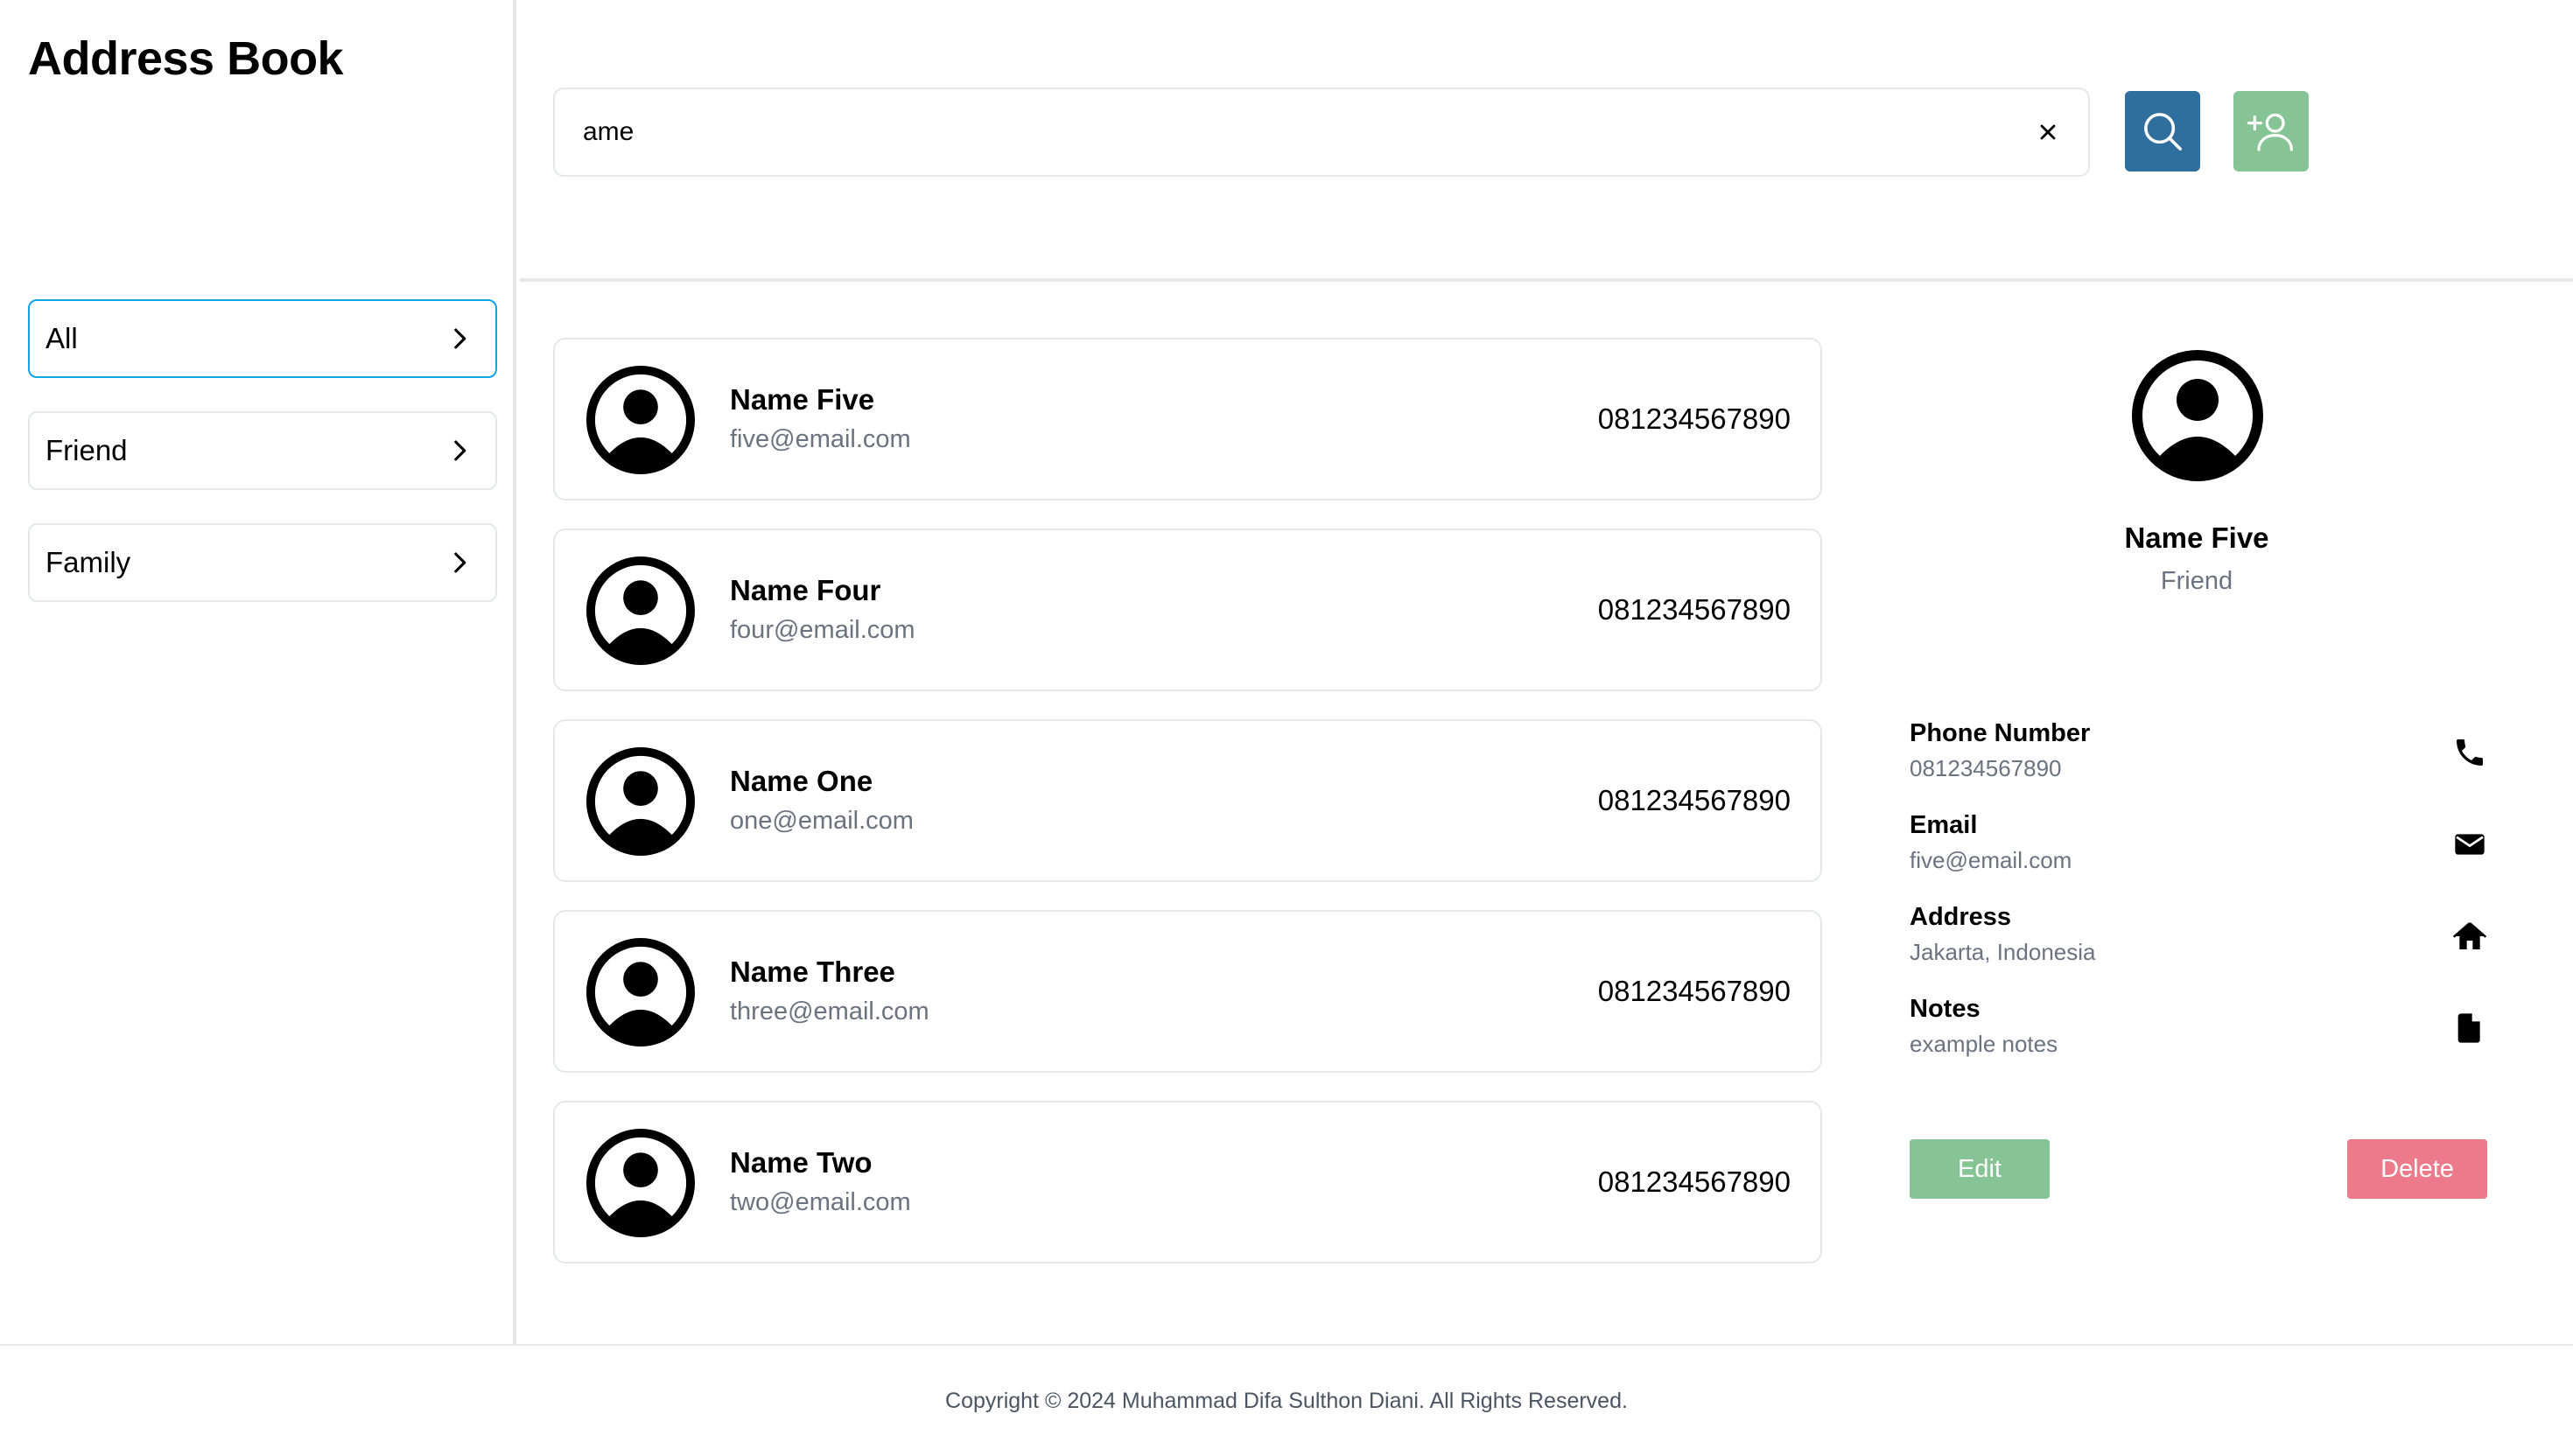 The height and width of the screenshot is (1456, 2573). What do you see at coordinates (2469, 844) in the screenshot?
I see `envelope-icon` at bounding box center [2469, 844].